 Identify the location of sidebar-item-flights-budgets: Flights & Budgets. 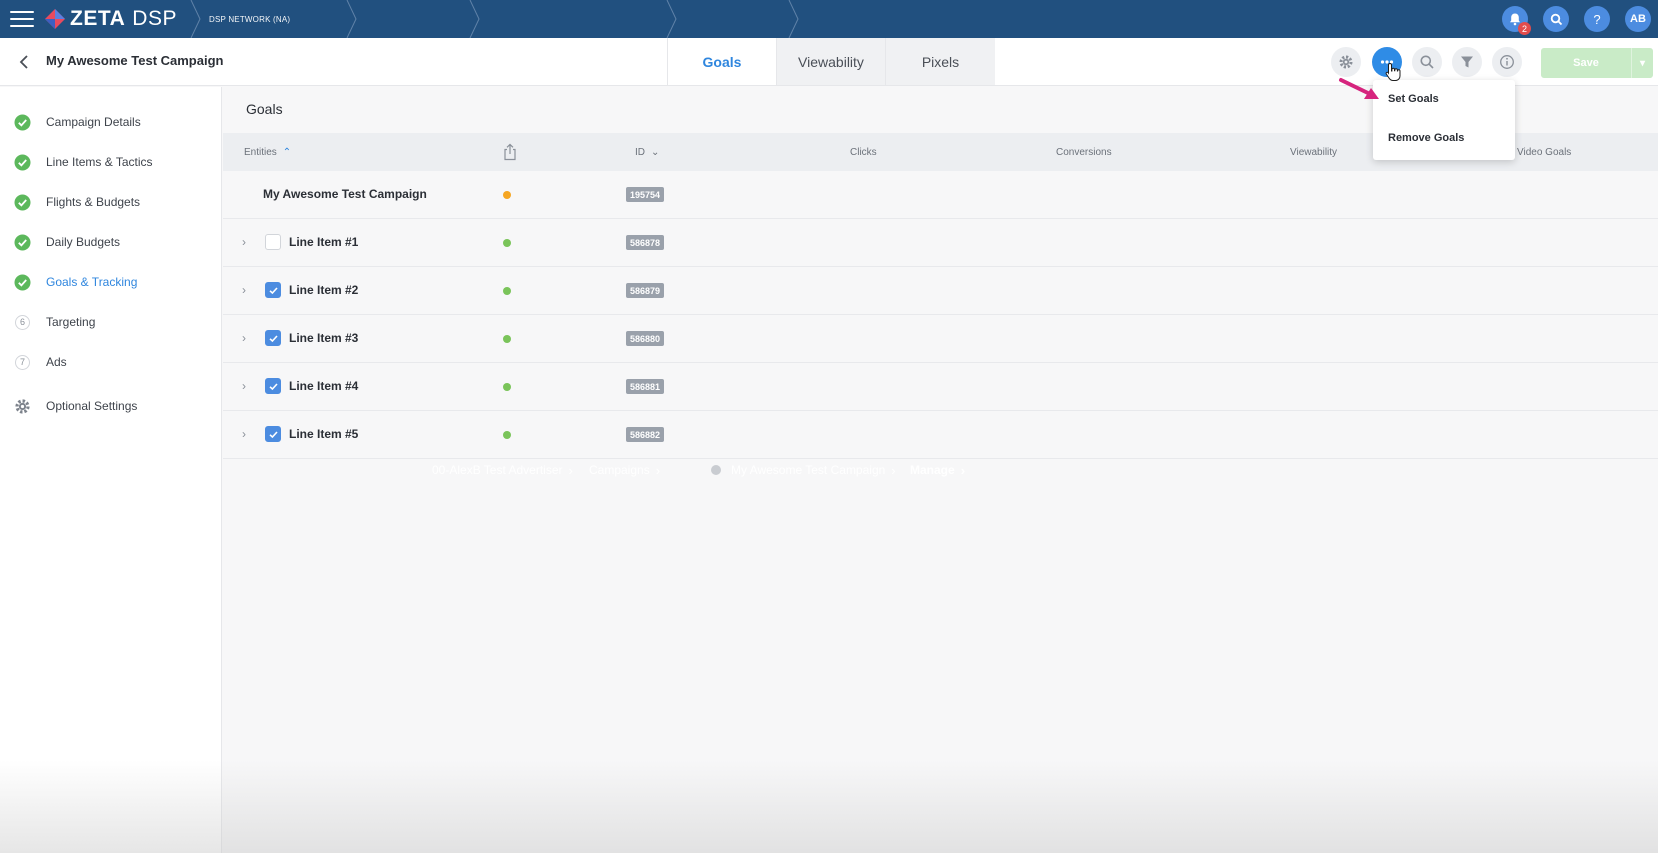
(111, 202).